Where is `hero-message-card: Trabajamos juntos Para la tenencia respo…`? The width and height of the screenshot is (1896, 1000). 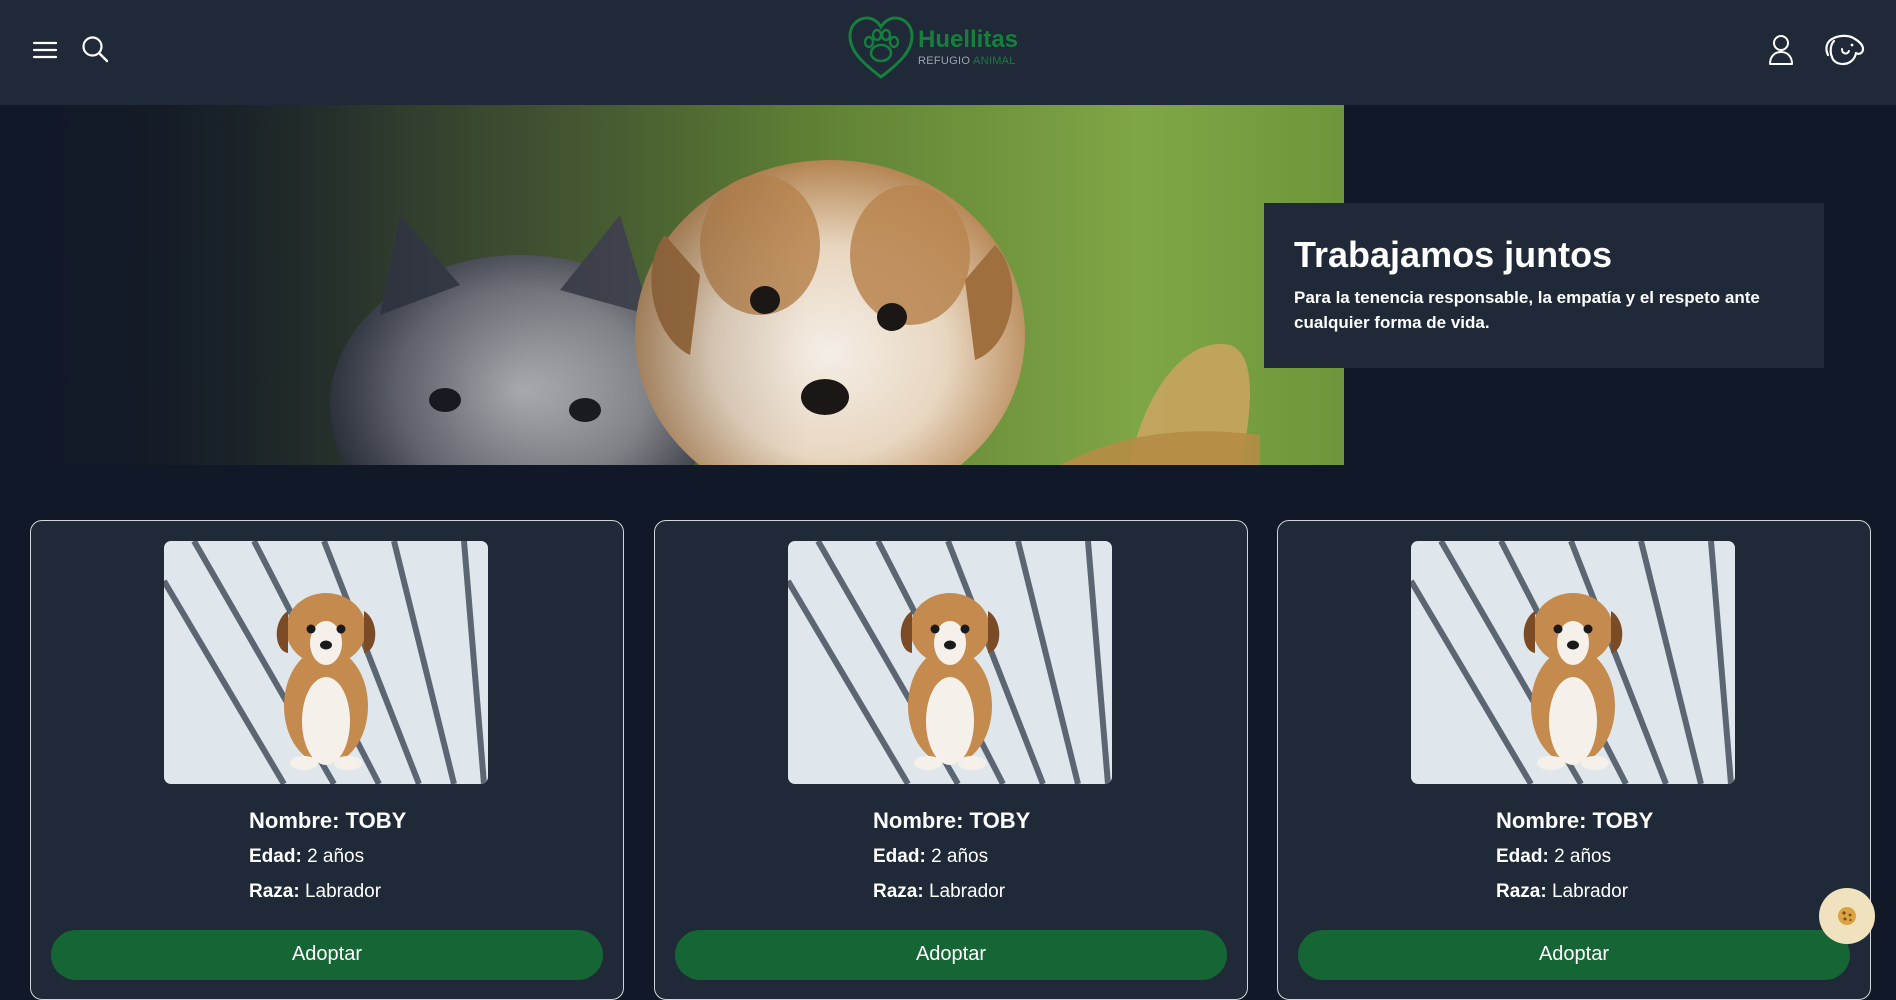 hero-message-card: Trabajamos juntos Para la tenencia respo… is located at coordinates (1544, 285).